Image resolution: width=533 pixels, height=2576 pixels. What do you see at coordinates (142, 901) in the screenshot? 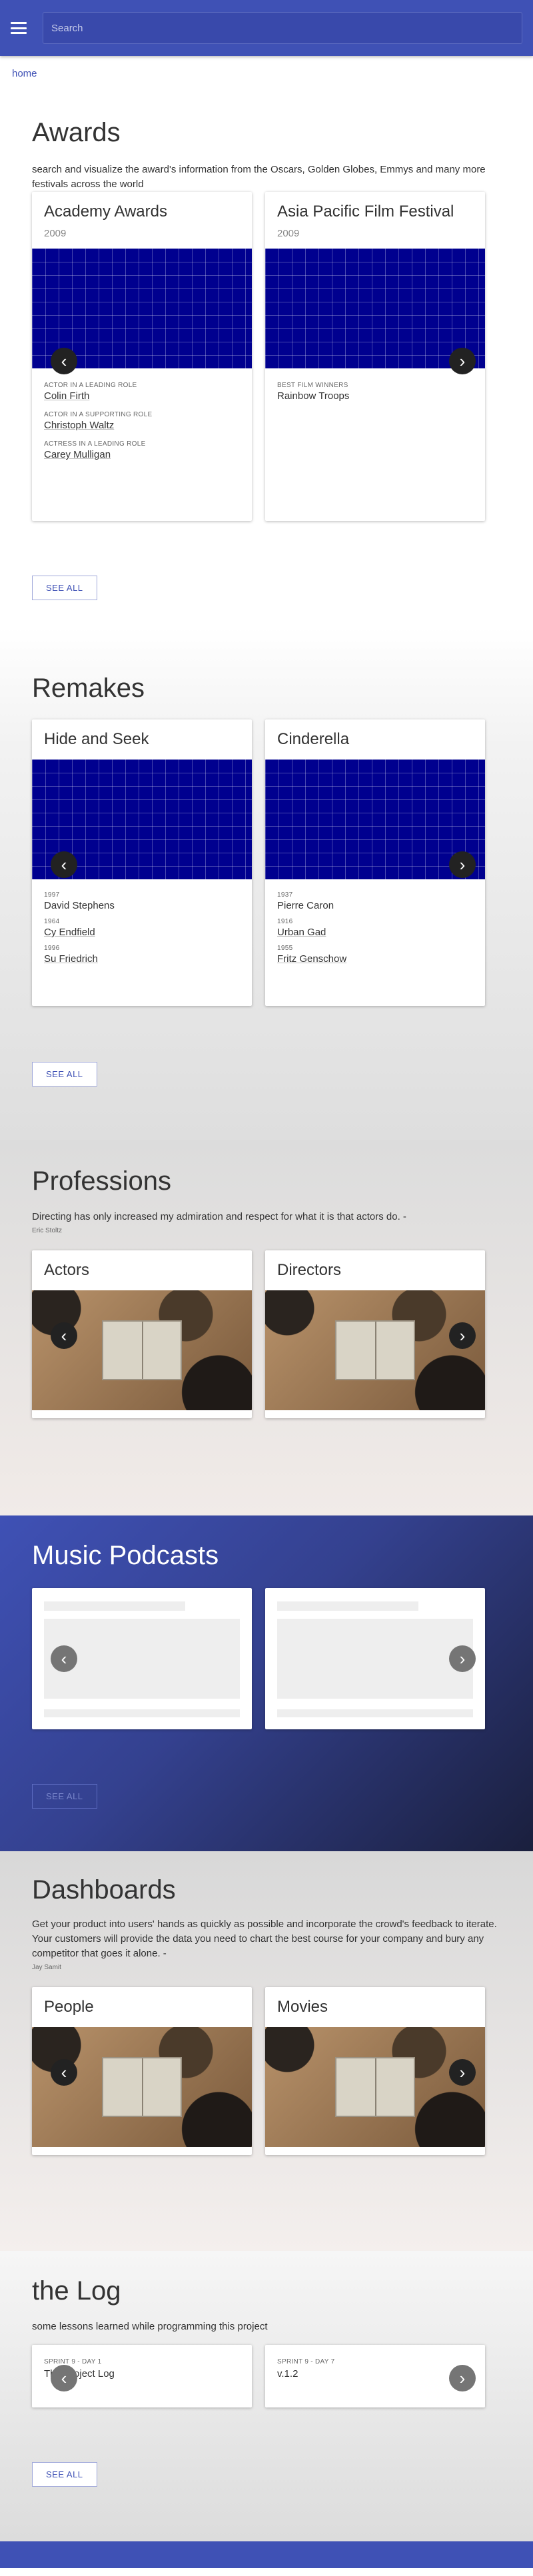
I see `list-item: 1997 David Stephens` at bounding box center [142, 901].